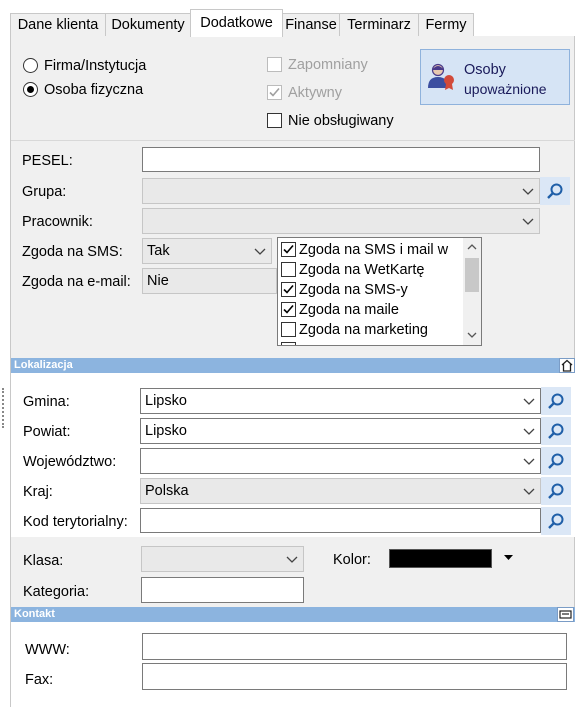 The height and width of the screenshot is (707, 580). What do you see at coordinates (379, 25) in the screenshot?
I see `tab-terminarz: Terminarz` at bounding box center [379, 25].